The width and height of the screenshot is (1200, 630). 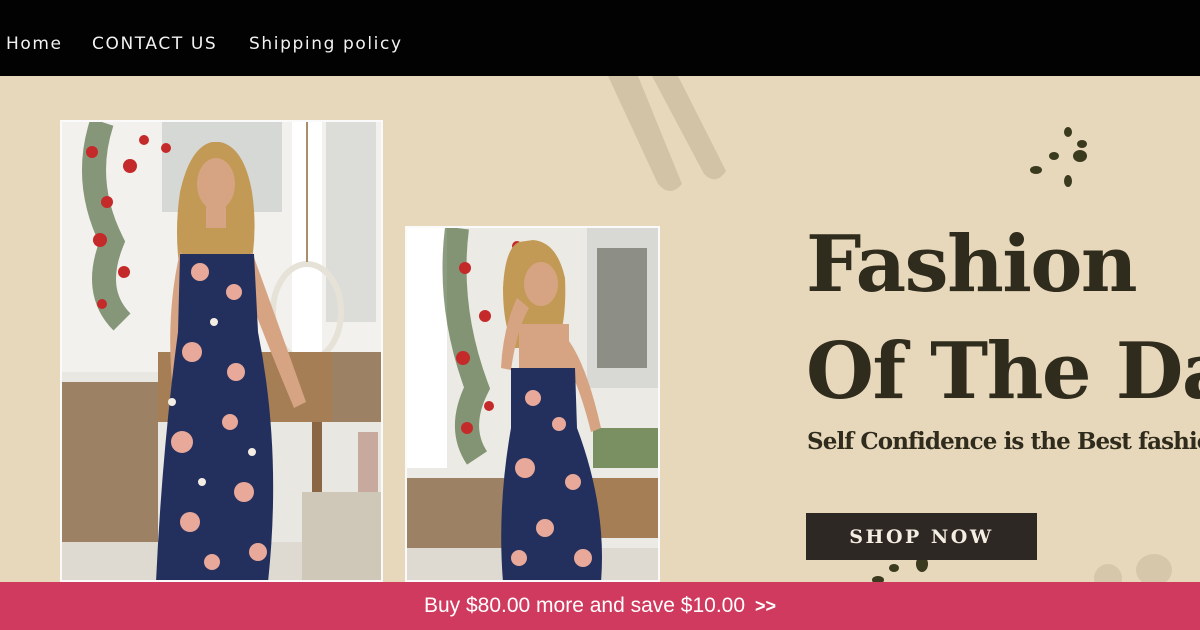 What do you see at coordinates (34, 44) in the screenshot?
I see `nav-link-home: Home` at bounding box center [34, 44].